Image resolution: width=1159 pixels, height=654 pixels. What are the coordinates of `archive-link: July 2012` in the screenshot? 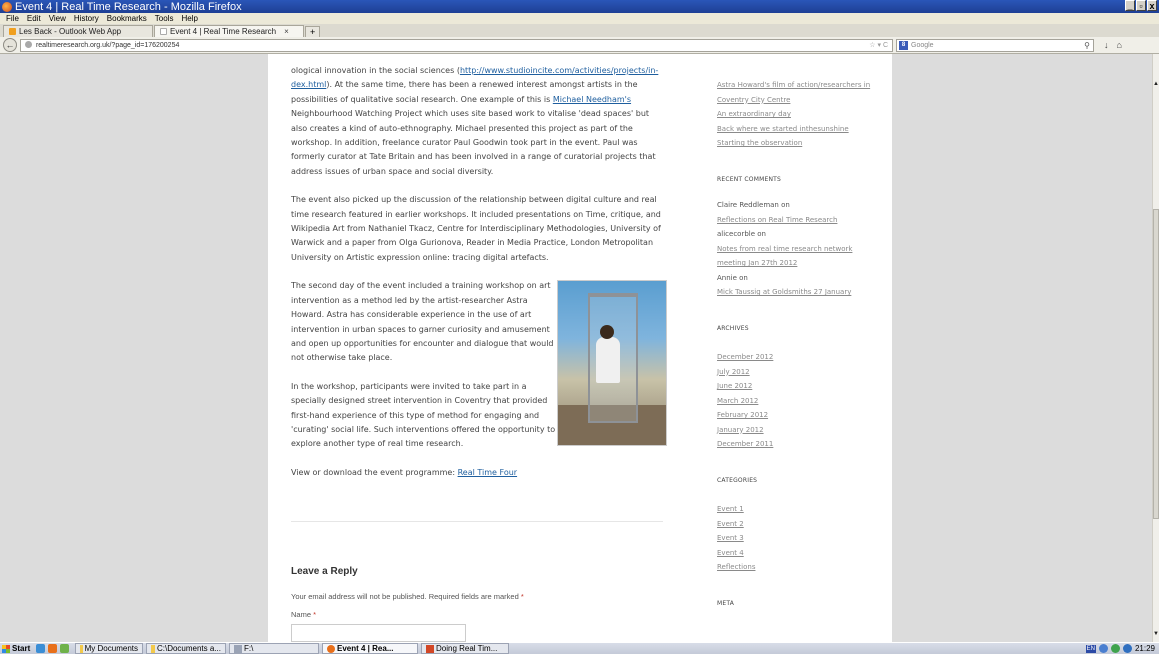 It's located at (797, 372).